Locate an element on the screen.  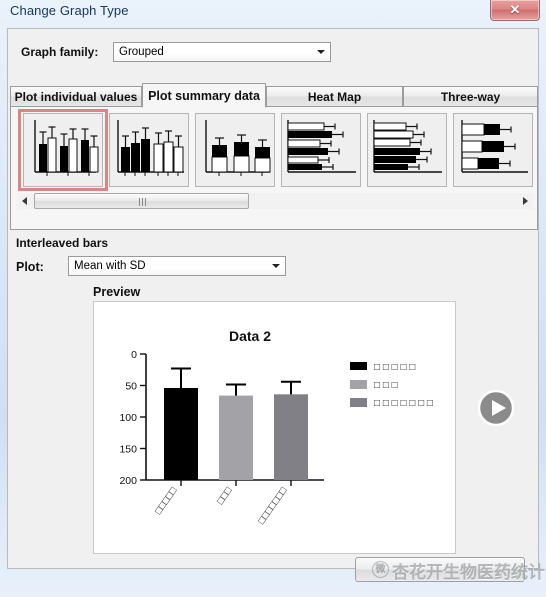
svg-text: 200 is located at coordinates (128, 481).